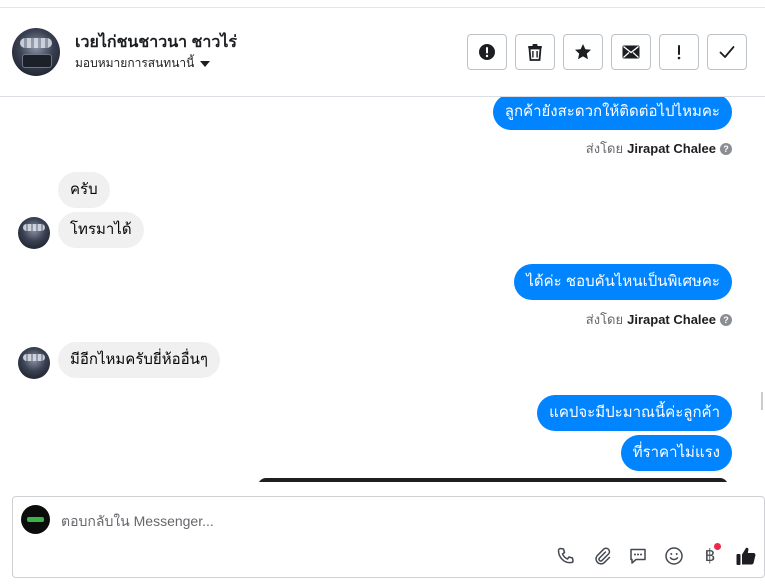 This screenshot has height=585, width=765. I want to click on check-icon, so click(727, 52).